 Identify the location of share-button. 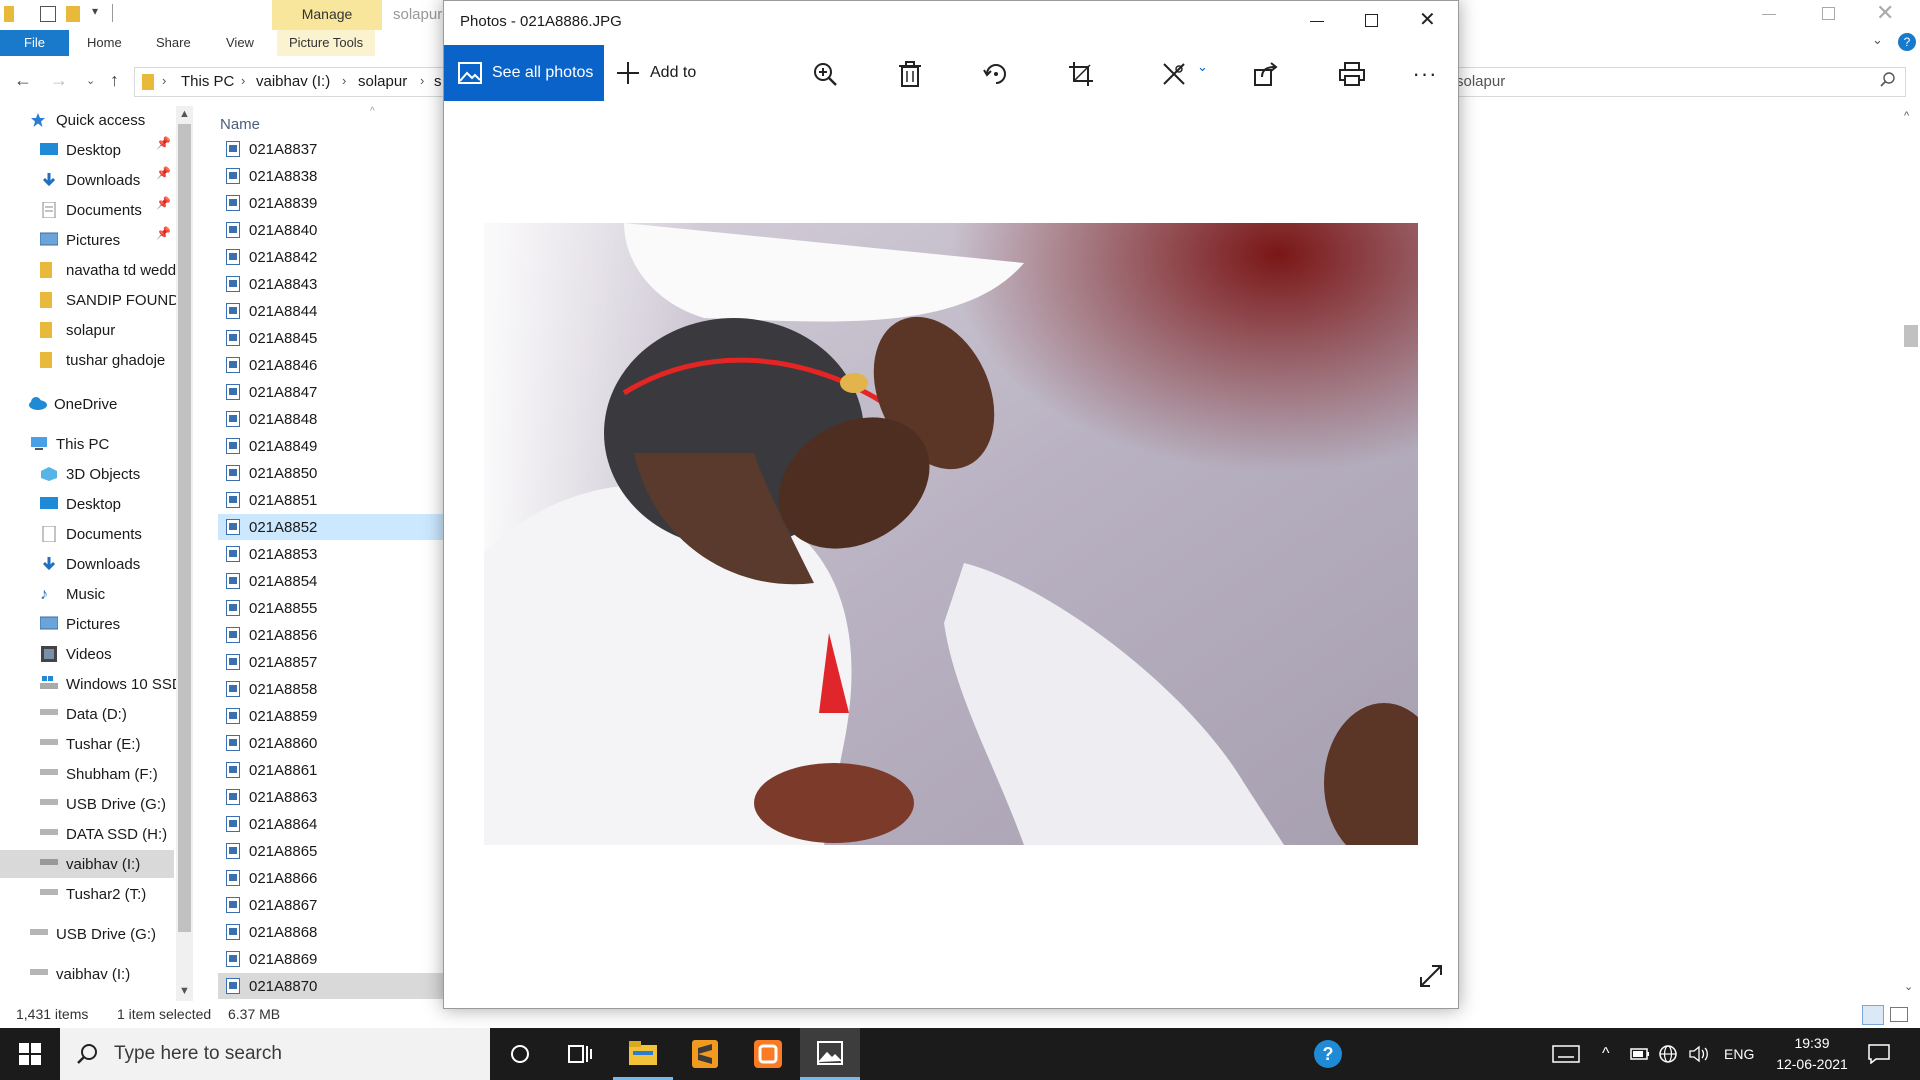
(1266, 74).